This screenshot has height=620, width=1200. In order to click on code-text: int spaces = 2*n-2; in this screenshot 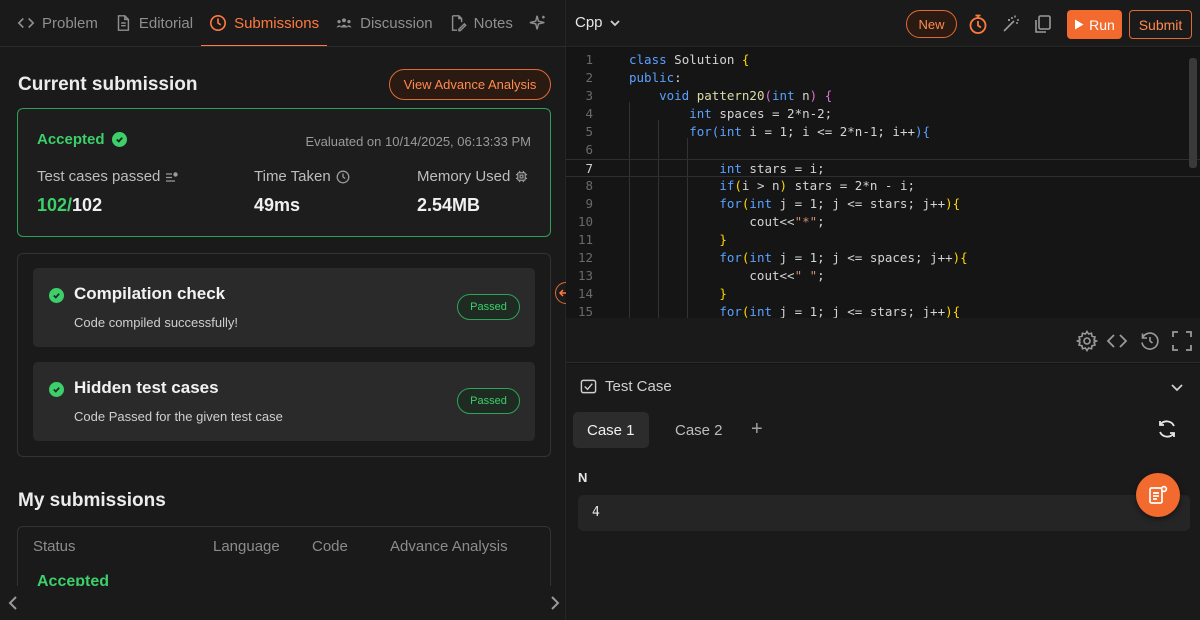, I will do `click(761, 113)`.